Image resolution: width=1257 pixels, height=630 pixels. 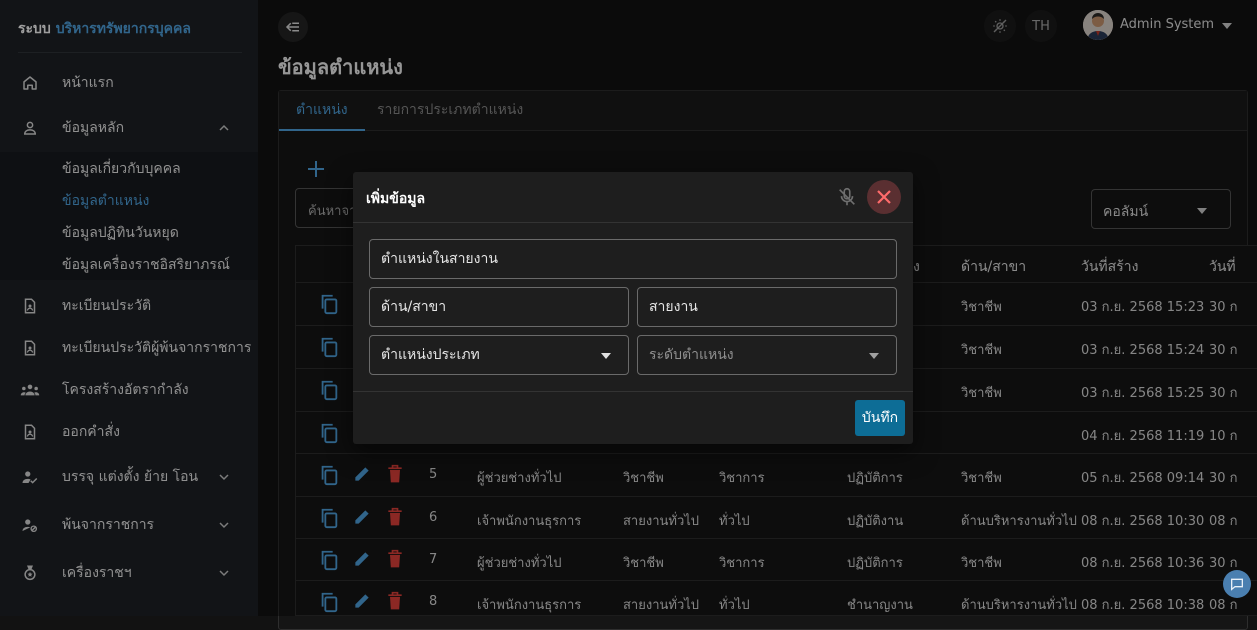 What do you see at coordinates (499, 355) in the screenshot?
I see `position-type-select: ตำแหน่งประเภท` at bounding box center [499, 355].